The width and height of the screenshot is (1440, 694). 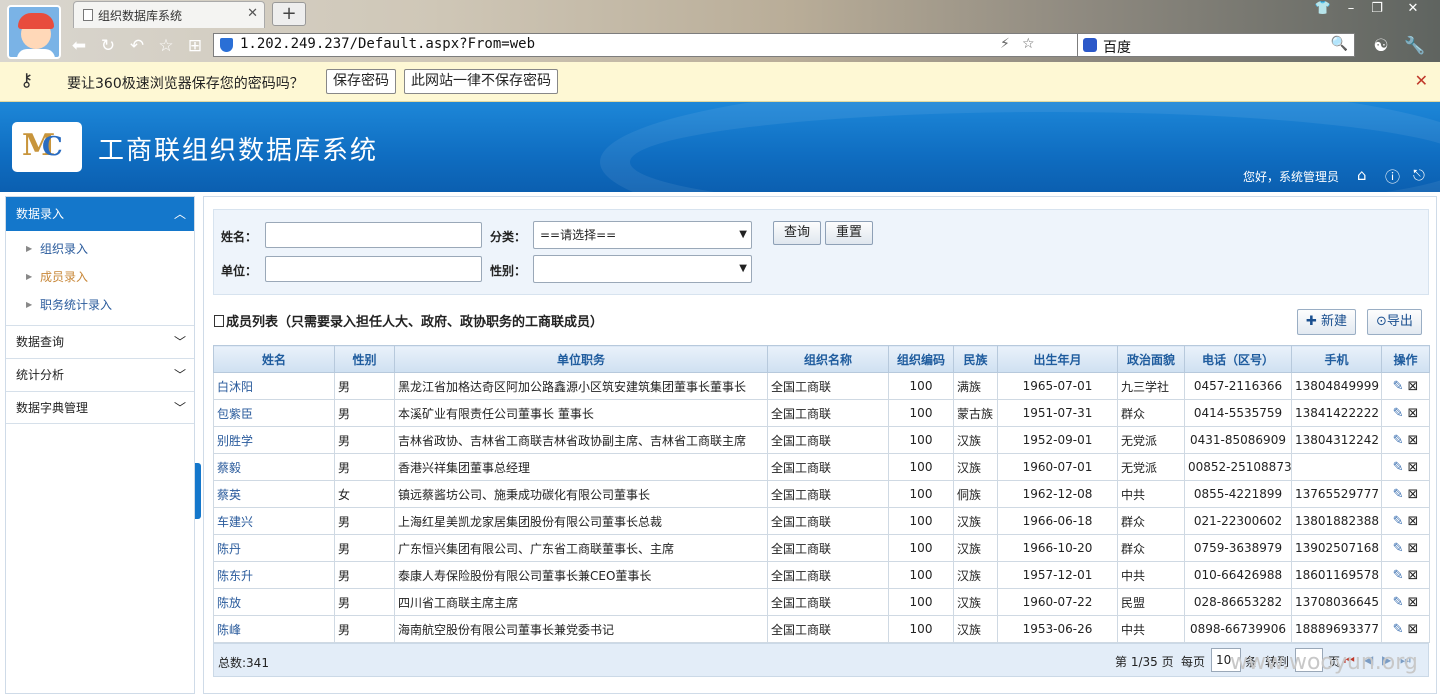 I want to click on favorite-icon: ☆, so click(x=166, y=46).